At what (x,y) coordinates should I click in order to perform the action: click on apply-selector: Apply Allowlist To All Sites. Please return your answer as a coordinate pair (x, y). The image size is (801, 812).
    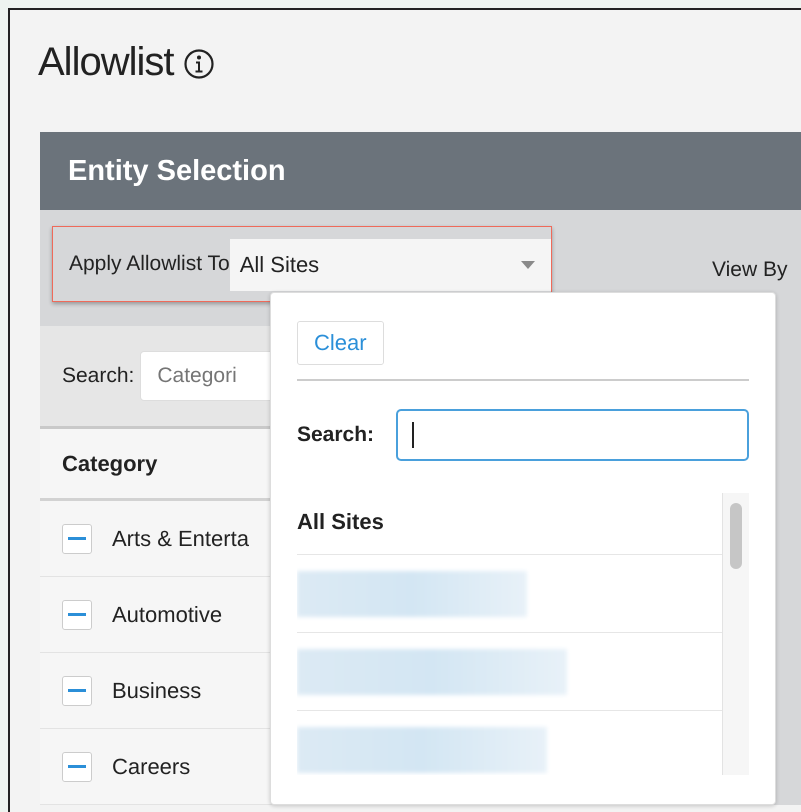
    Looking at the image, I should click on (302, 264).